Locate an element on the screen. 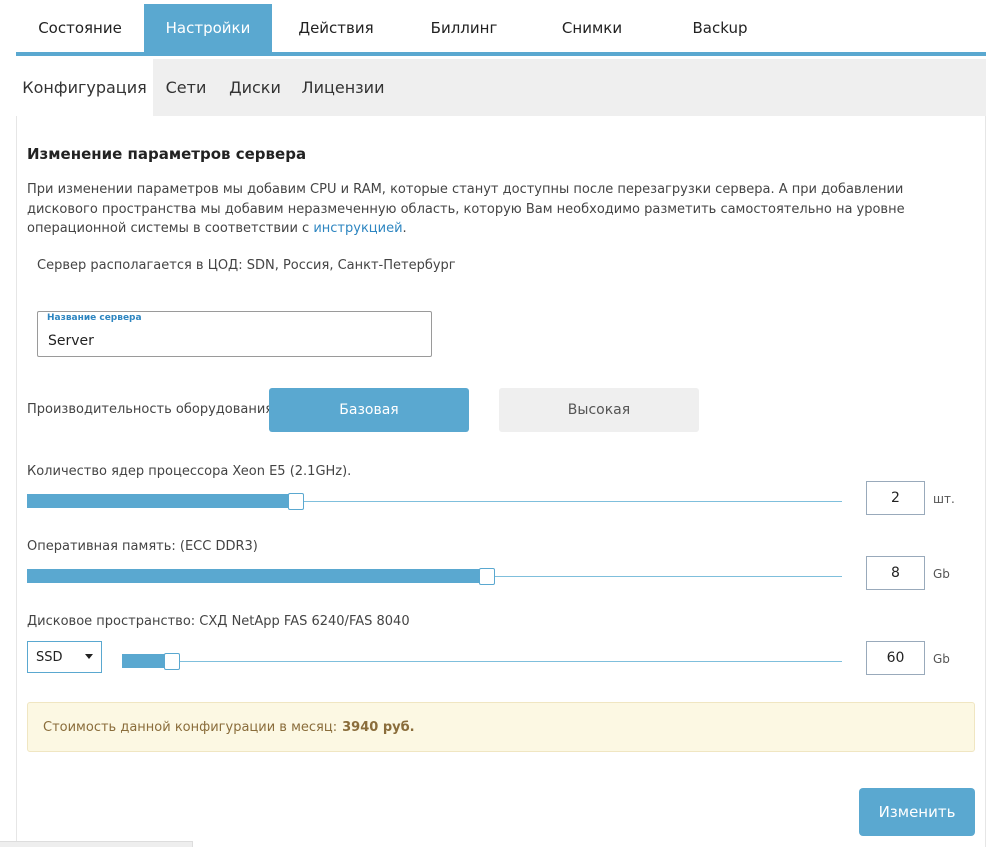 This screenshot has height=847, width=1003. tab-settings: Настройки is located at coordinates (208, 28).